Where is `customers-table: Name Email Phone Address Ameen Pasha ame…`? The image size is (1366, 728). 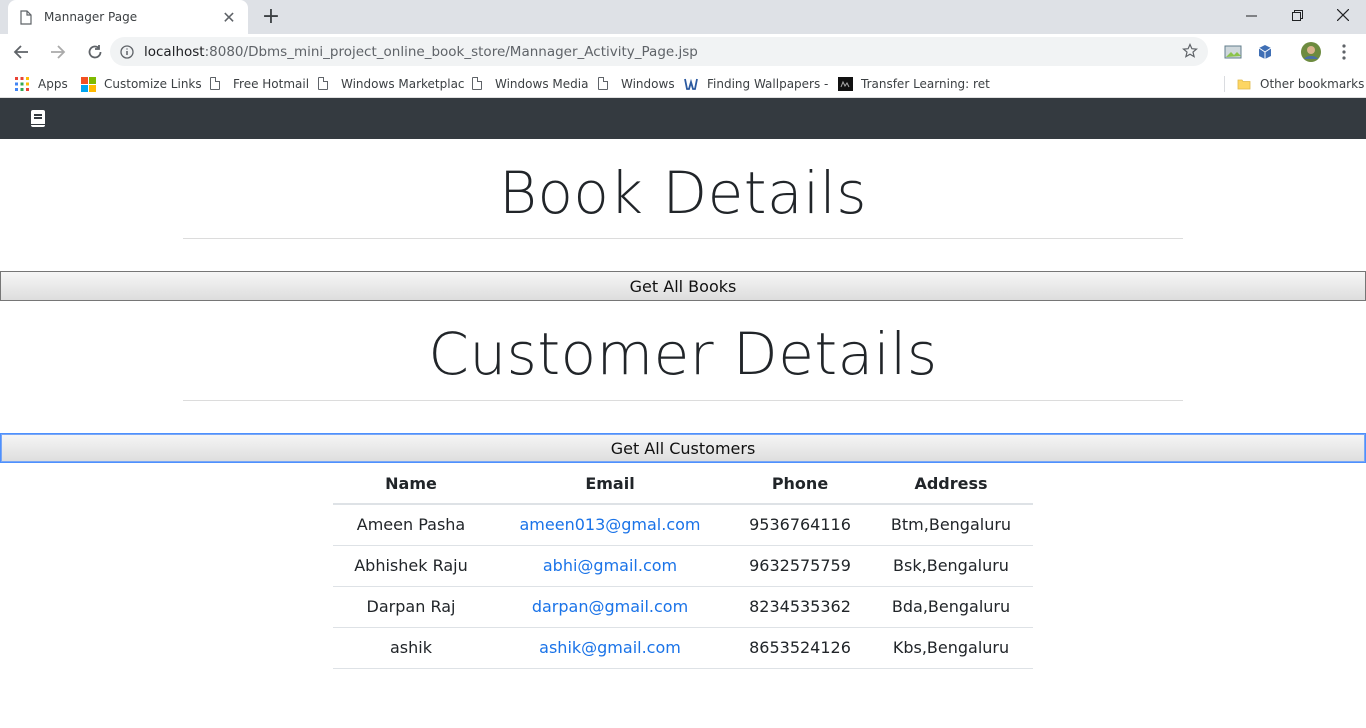 customers-table: Name Email Phone Address Ameen Pasha ame… is located at coordinates (683, 566).